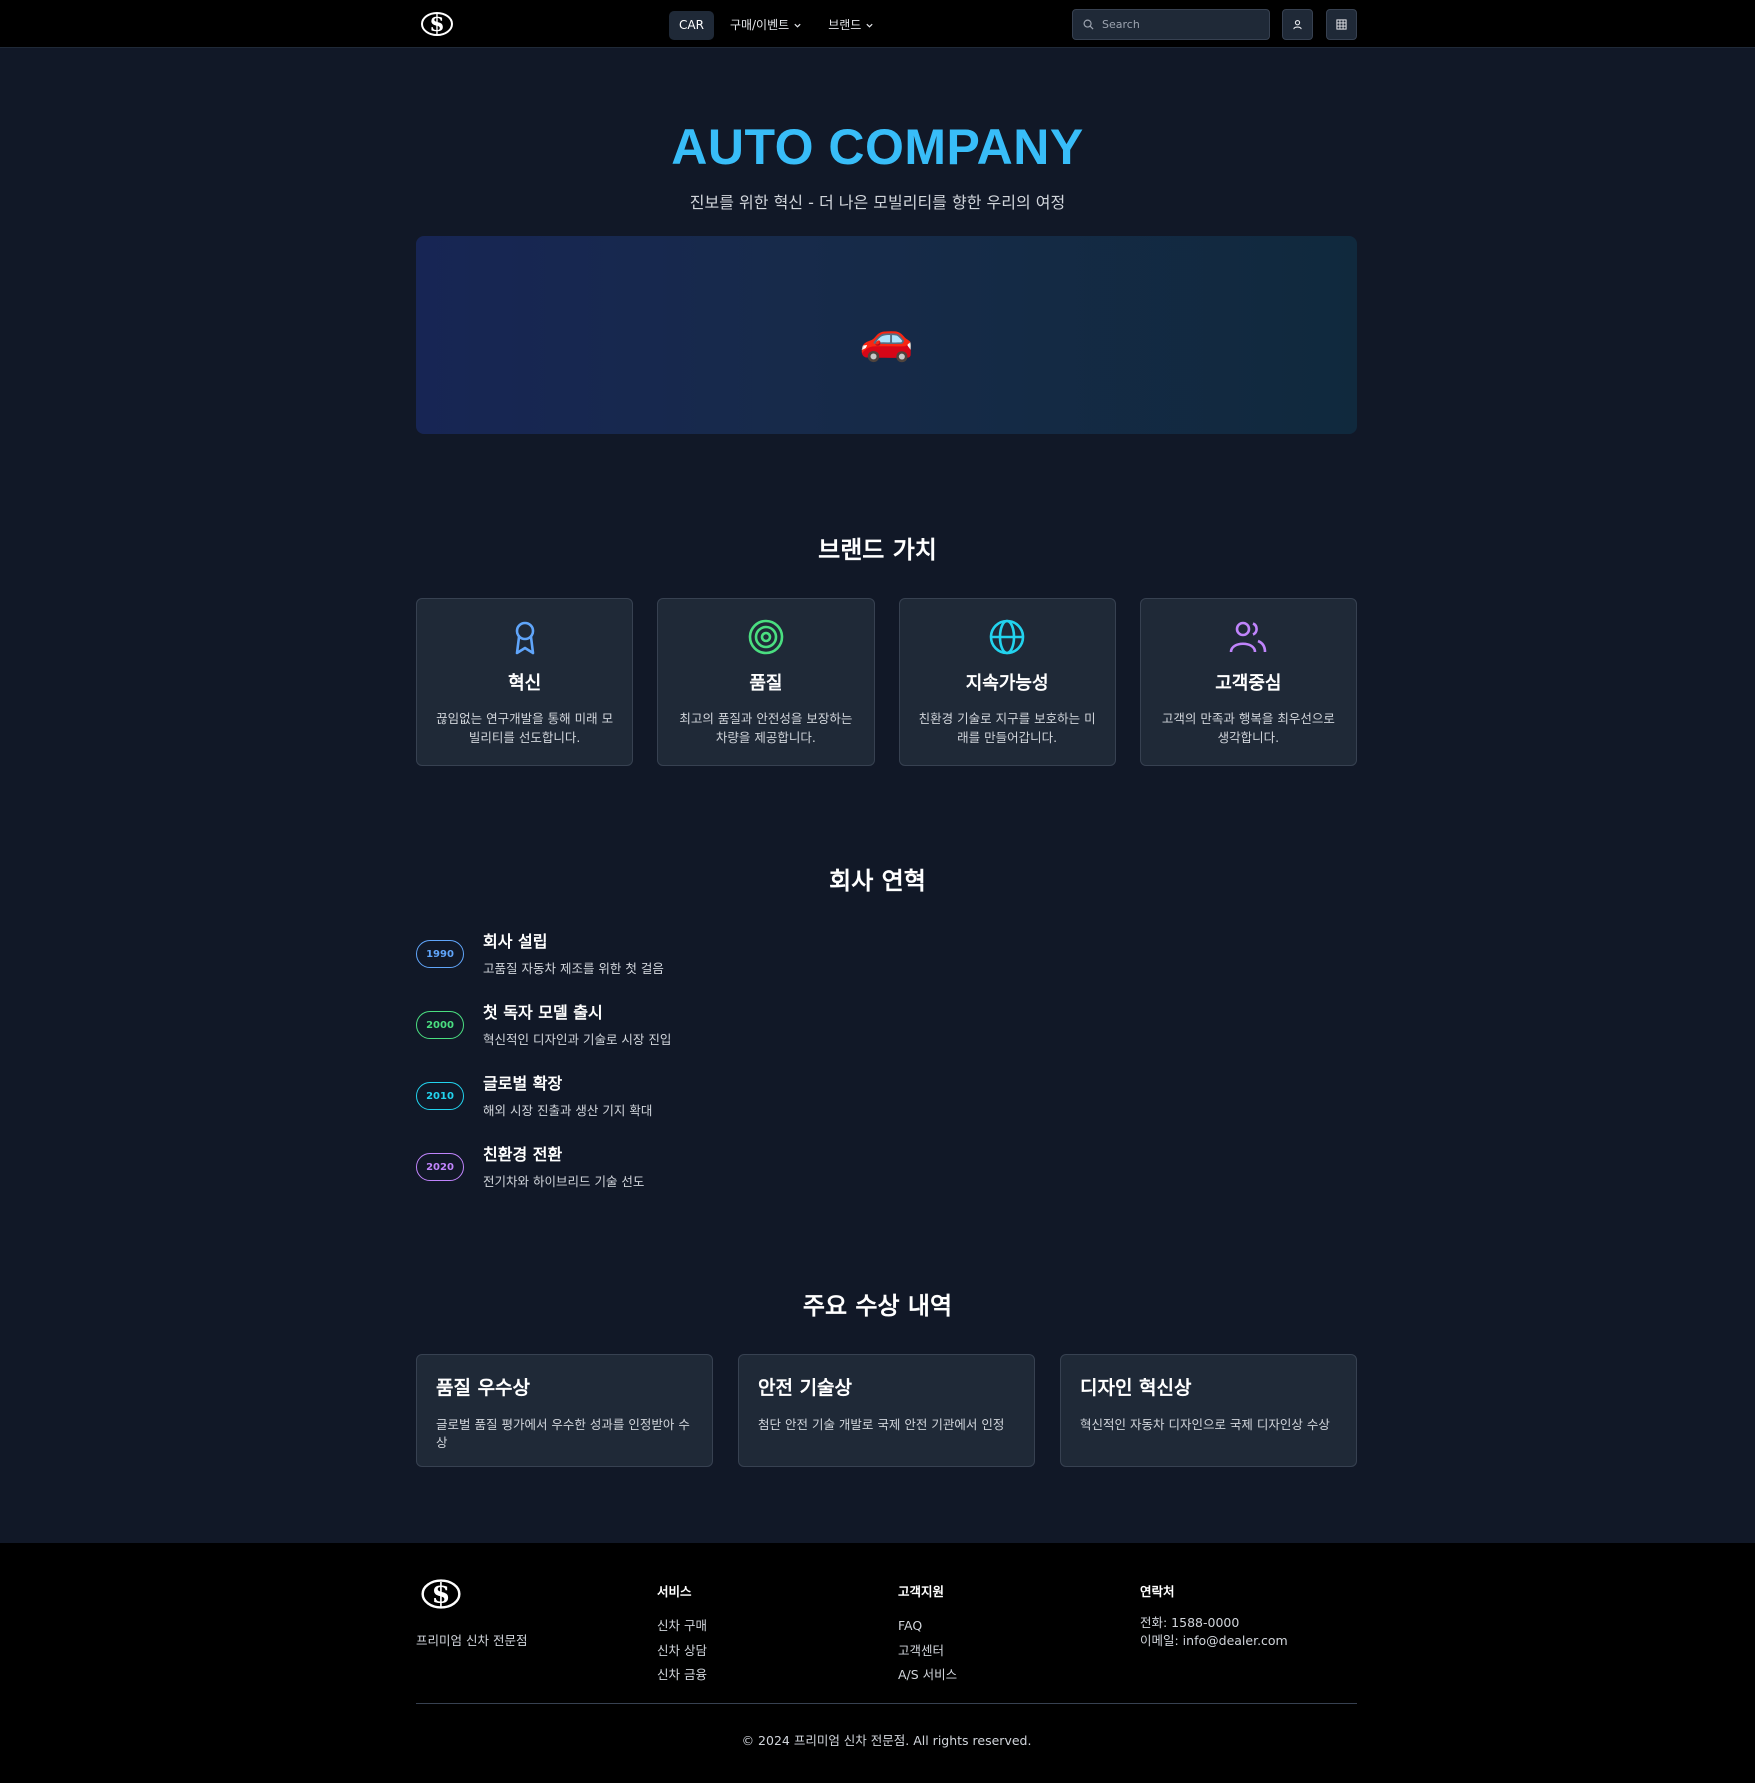 The image size is (1755, 1783). What do you see at coordinates (766, 728) in the screenshot?
I see `value-desc: 최고의 품질과 안전성을 보장하는 차량을 제공합니다.` at bounding box center [766, 728].